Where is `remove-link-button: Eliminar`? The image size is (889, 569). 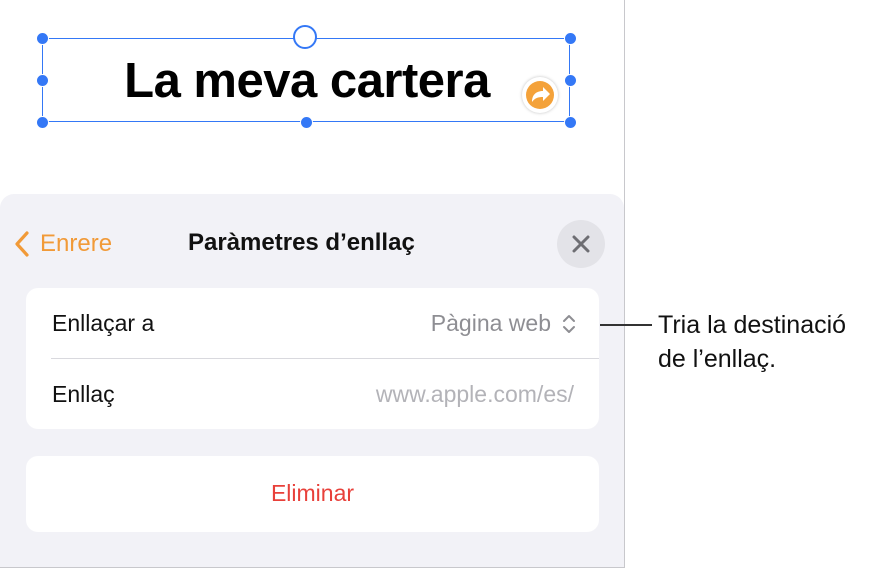 remove-link-button: Eliminar is located at coordinates (312, 494).